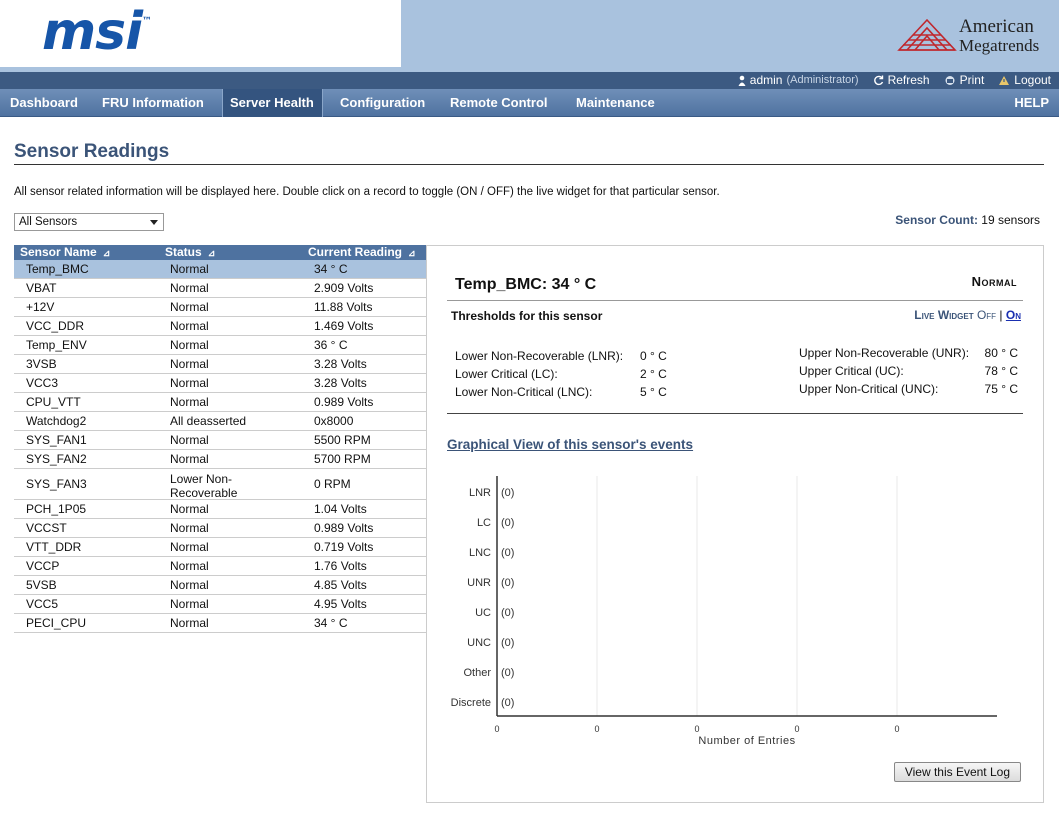 Image resolution: width=1059 pixels, height=818 pixels. What do you see at coordinates (570, 444) in the screenshot?
I see `graph-title-link: Graphical View of this sensor's events` at bounding box center [570, 444].